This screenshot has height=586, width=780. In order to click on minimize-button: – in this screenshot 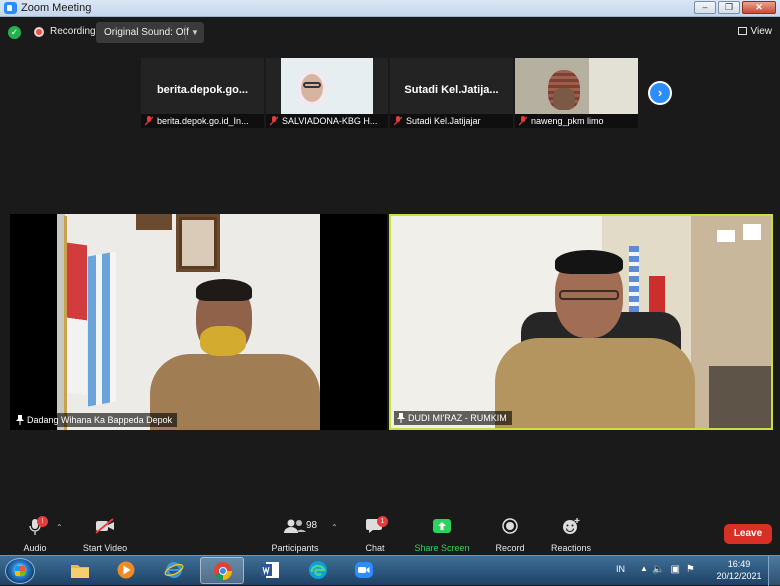, I will do `click(705, 7)`.